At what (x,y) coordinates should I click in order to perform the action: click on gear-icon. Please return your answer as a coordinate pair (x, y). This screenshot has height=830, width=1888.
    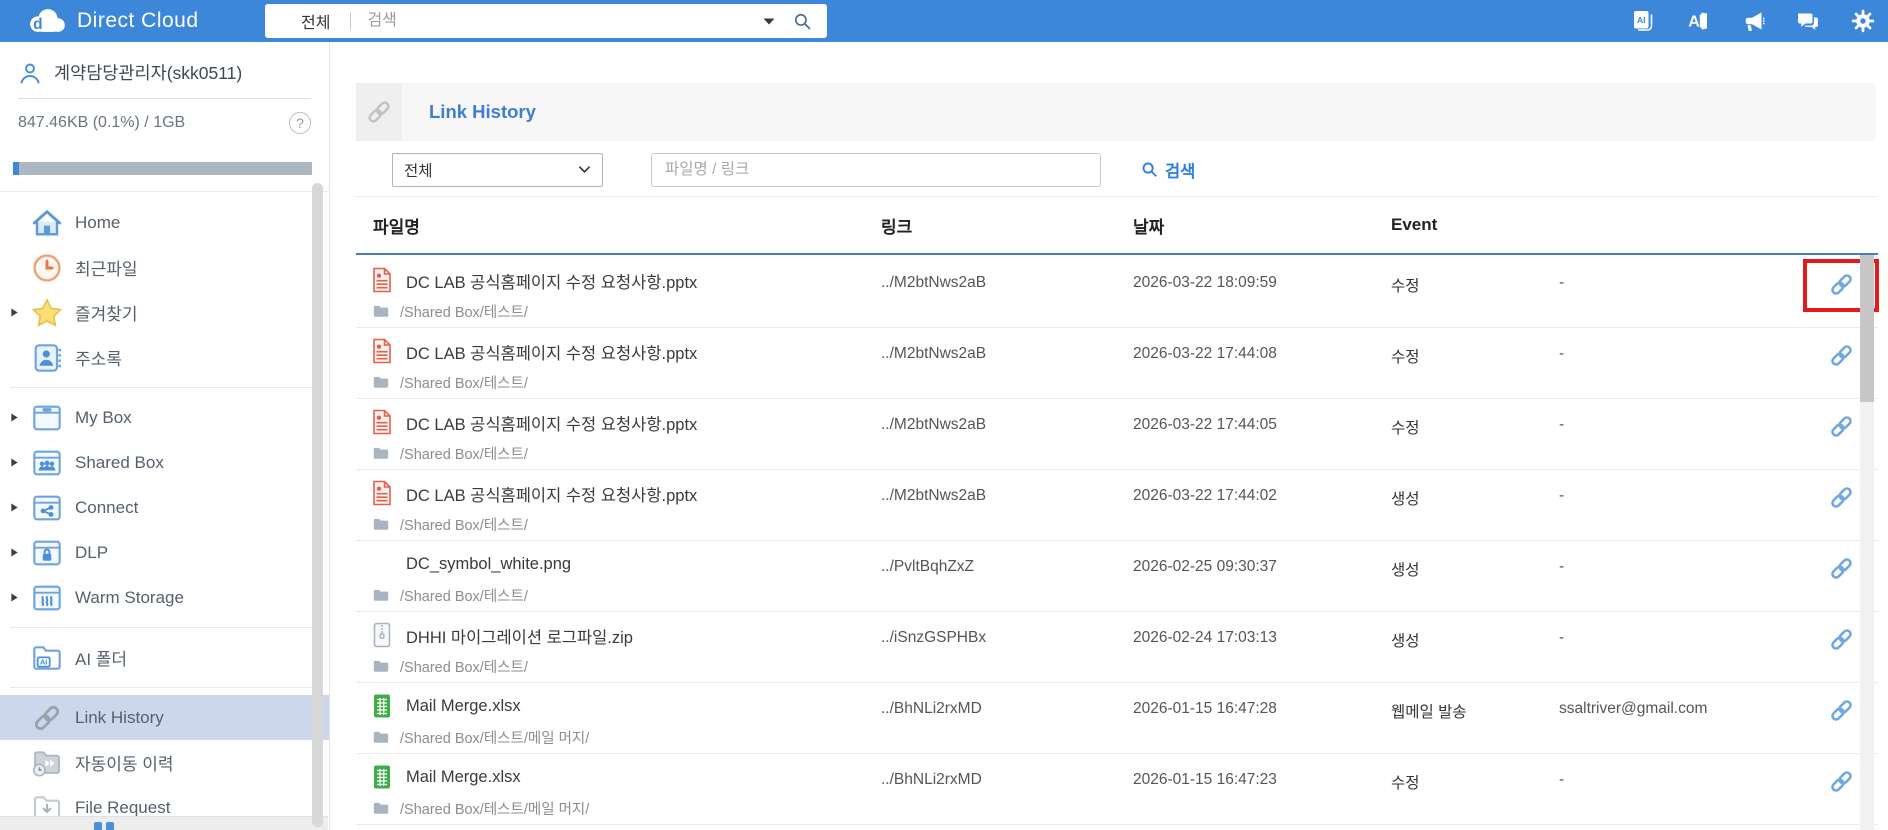
    Looking at the image, I should click on (1863, 21).